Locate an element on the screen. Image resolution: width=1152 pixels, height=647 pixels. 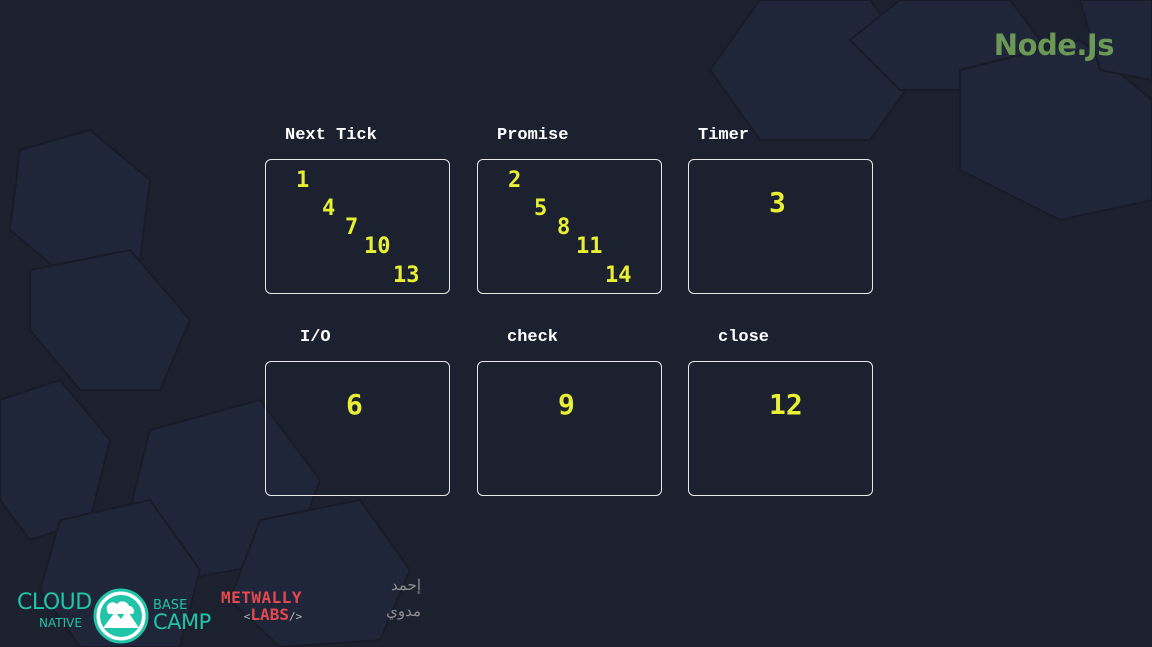
timer-label: Timer is located at coordinates (724, 135).